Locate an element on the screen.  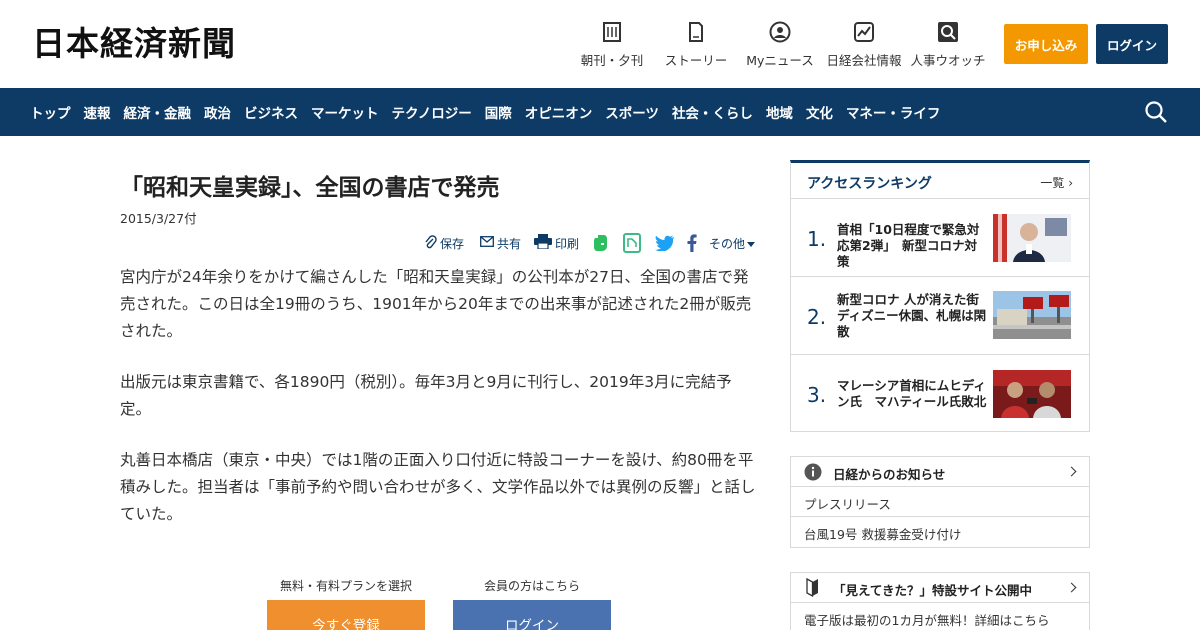
ranking-header: アクセスランキング 一覧 › is located at coordinates (940, 181).